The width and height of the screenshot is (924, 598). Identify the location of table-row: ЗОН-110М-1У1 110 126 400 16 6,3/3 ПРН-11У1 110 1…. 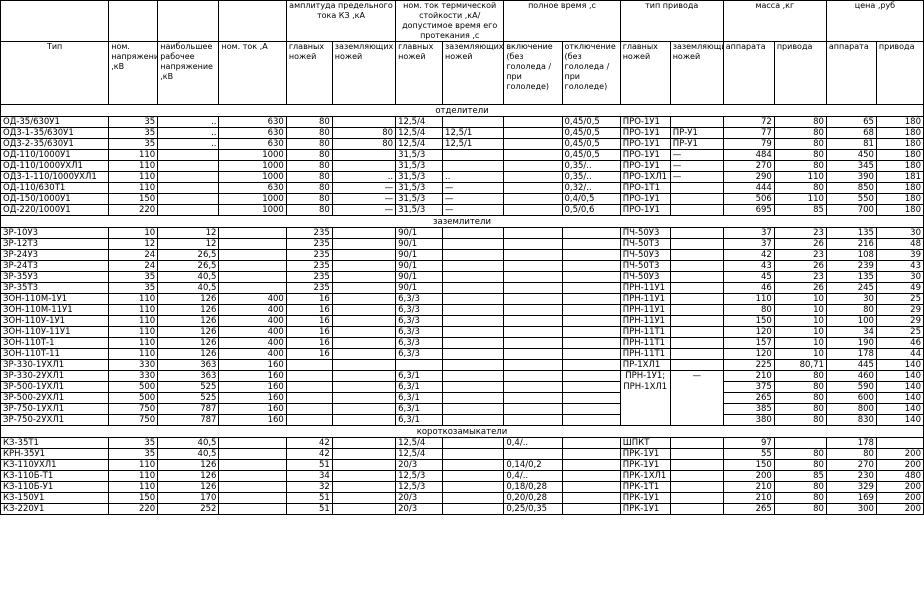
(462, 299).